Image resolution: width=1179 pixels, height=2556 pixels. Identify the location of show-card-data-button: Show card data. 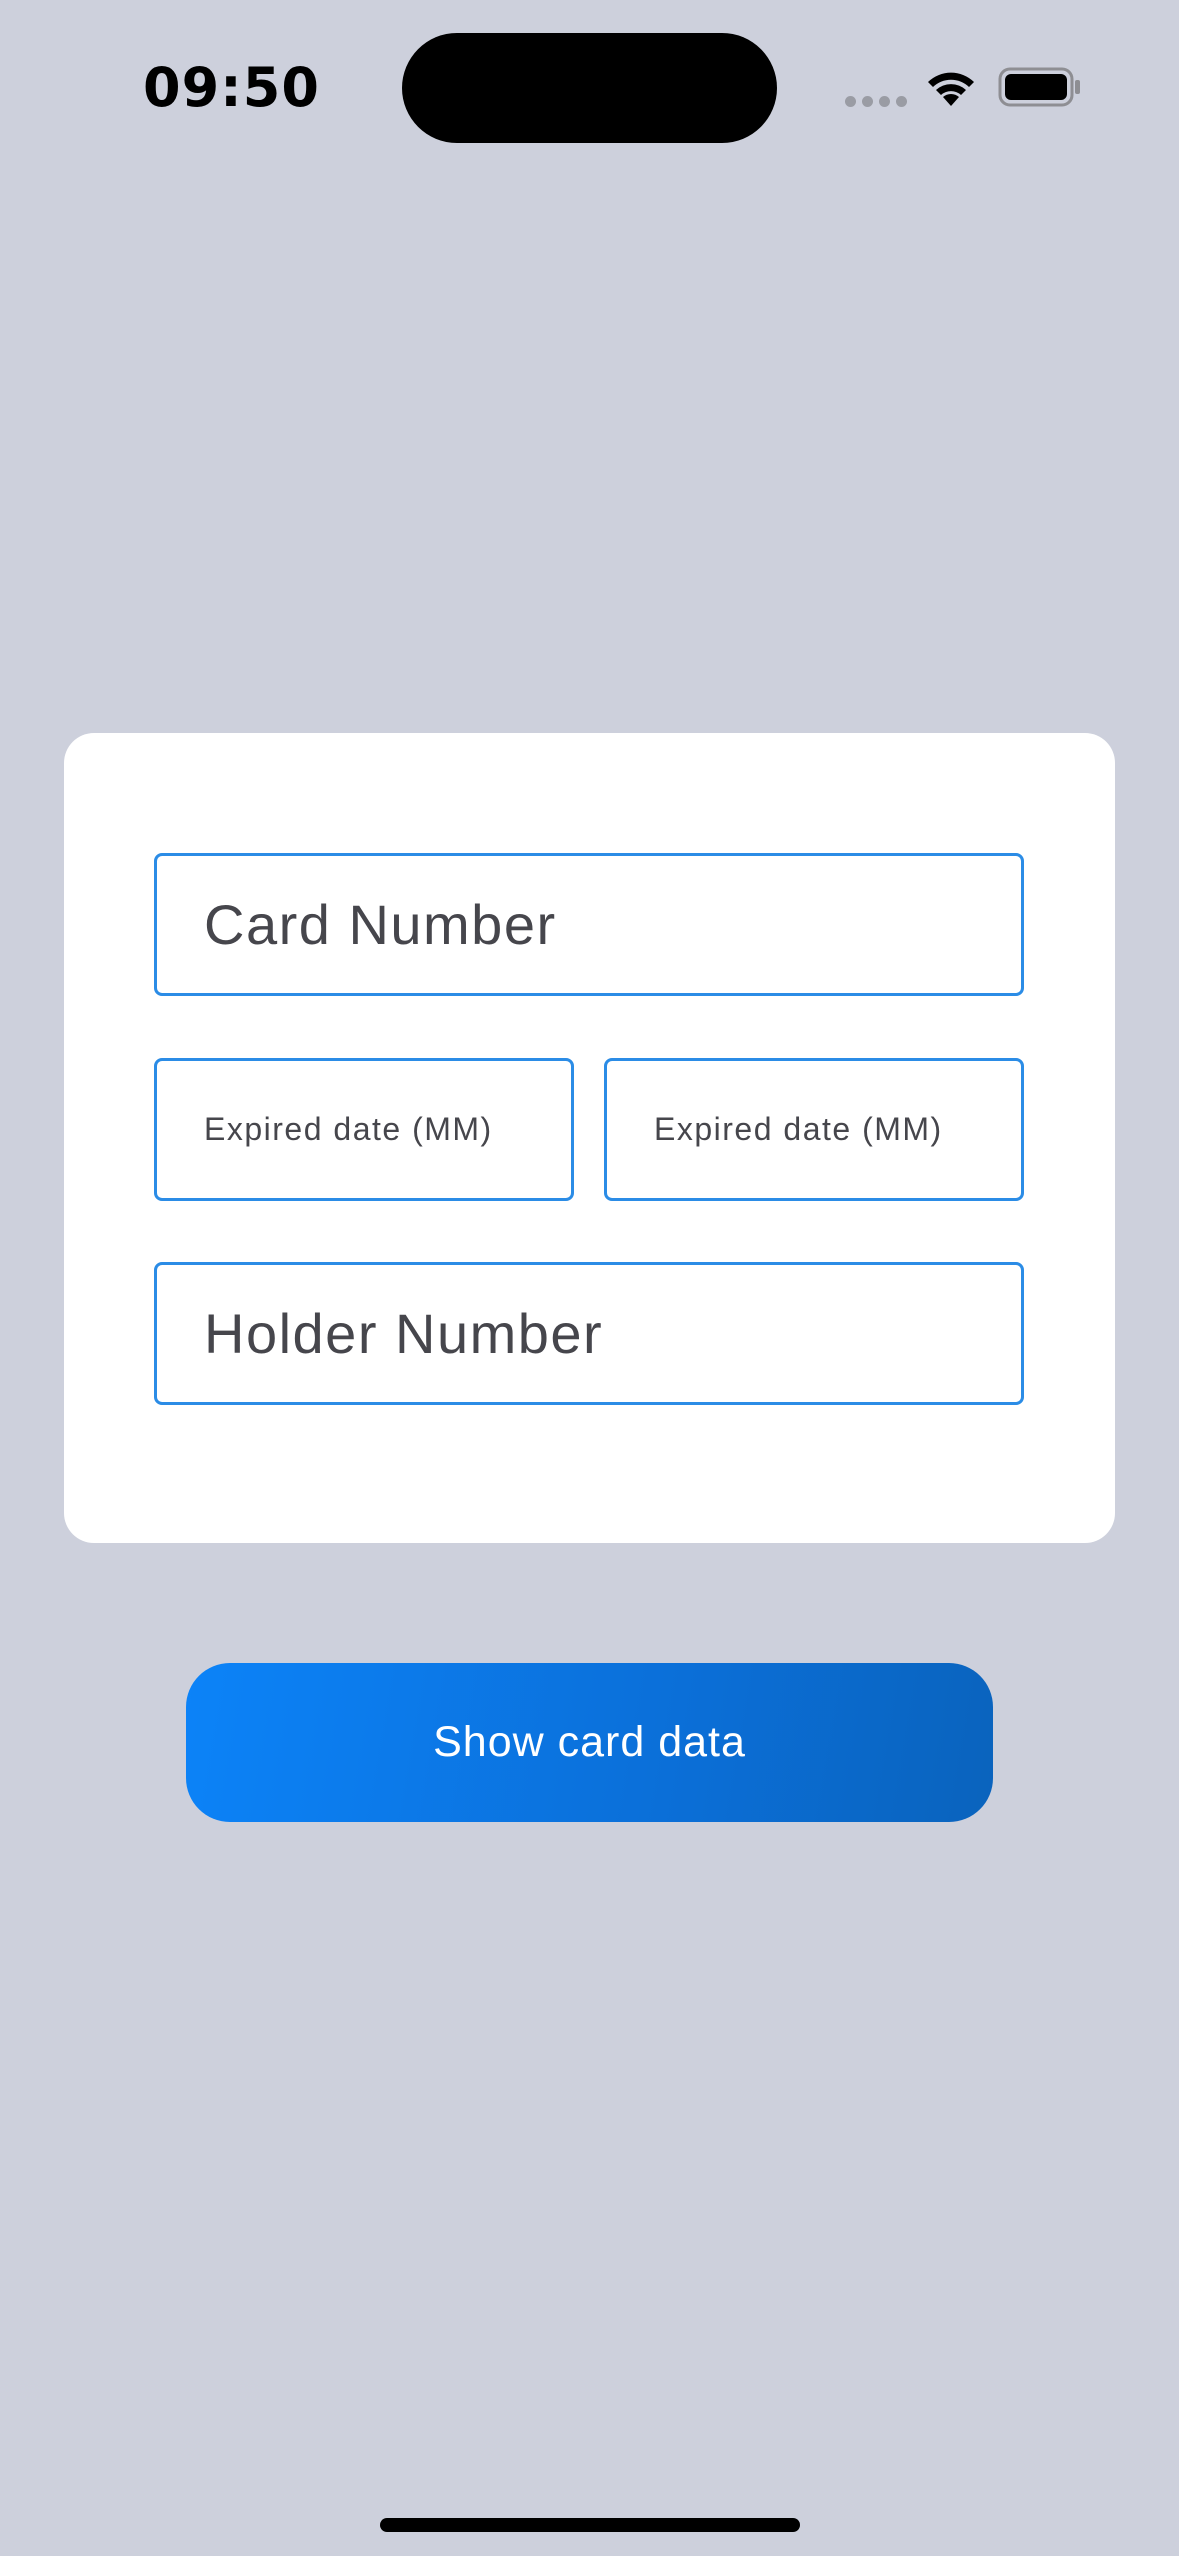
(589, 1742).